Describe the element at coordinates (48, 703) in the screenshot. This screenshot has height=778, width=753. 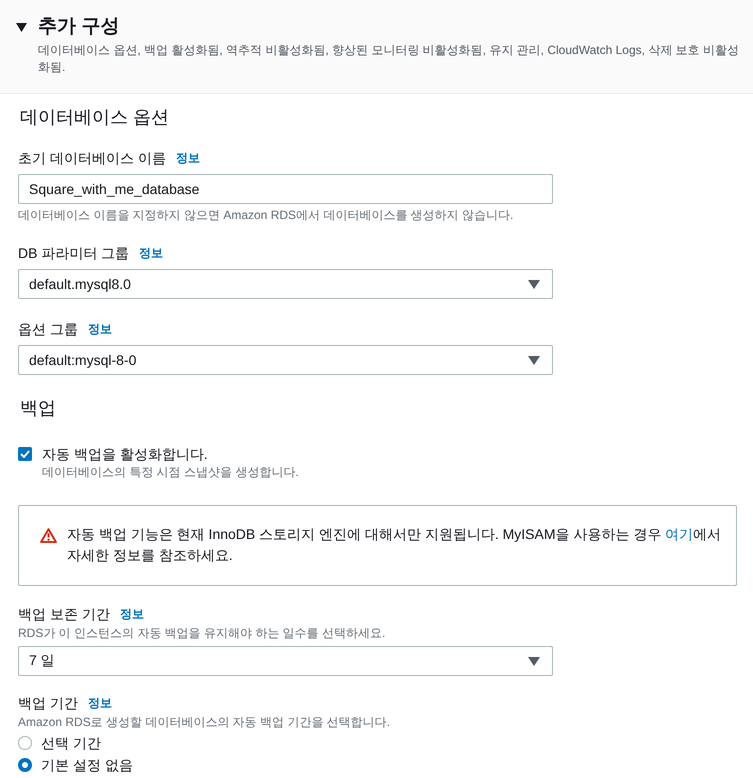
I see `field-label: 백업 기간` at that location.